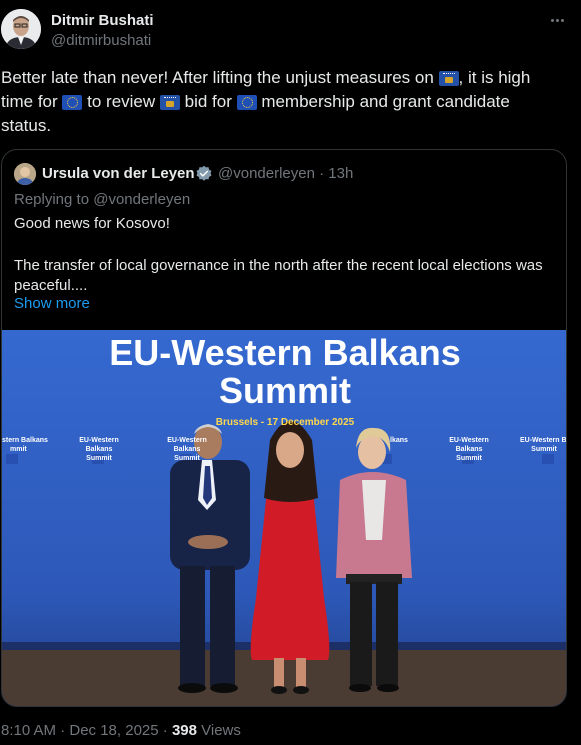 Image resolution: width=581 pixels, height=745 pixels. I want to click on tweet-footer: 8:10 AM · Dec 18, 2025 · 398 Views, so click(121, 730).